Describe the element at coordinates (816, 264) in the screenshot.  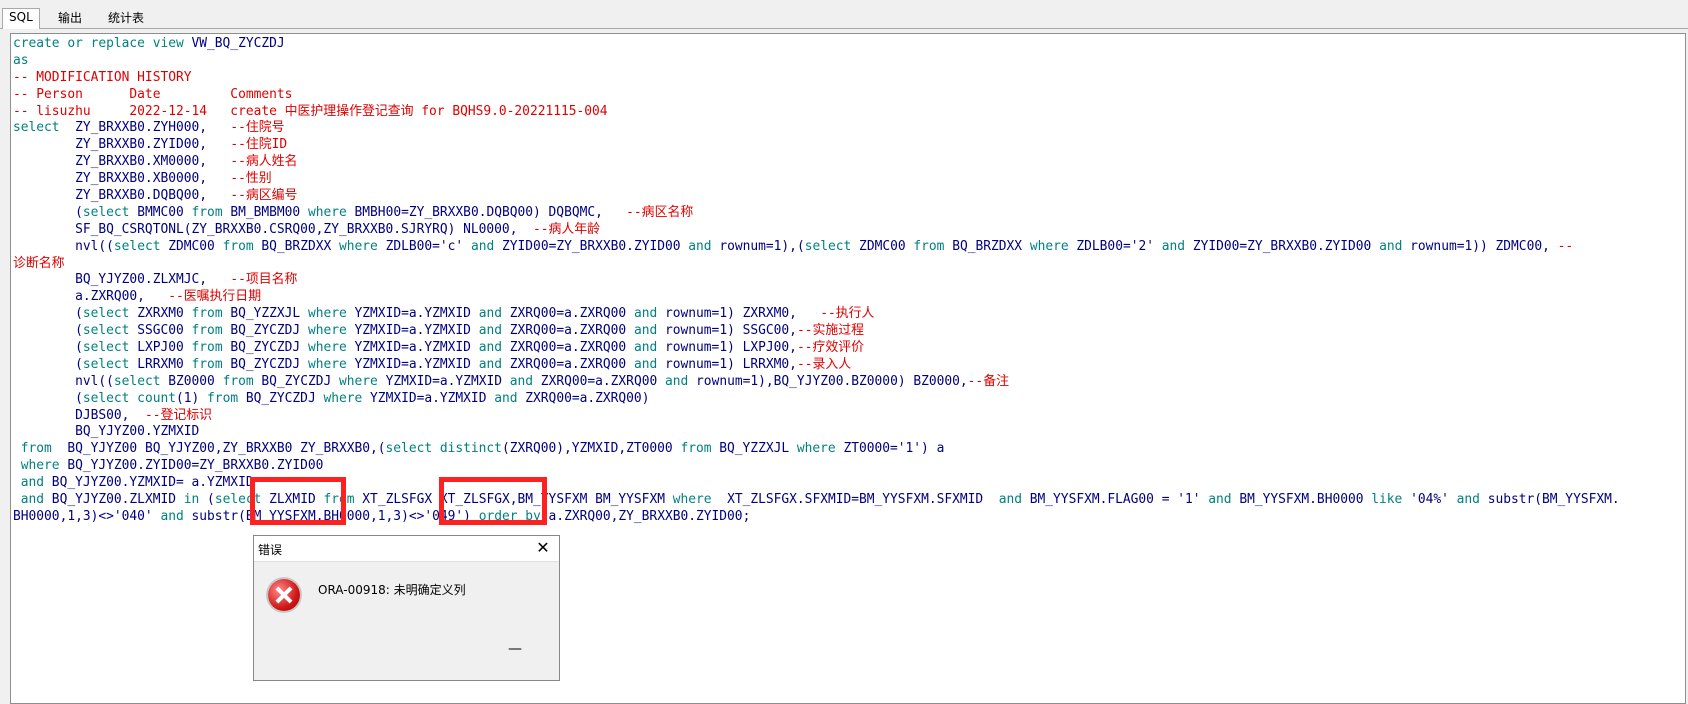
I see `code-line: 诊断名称` at that location.